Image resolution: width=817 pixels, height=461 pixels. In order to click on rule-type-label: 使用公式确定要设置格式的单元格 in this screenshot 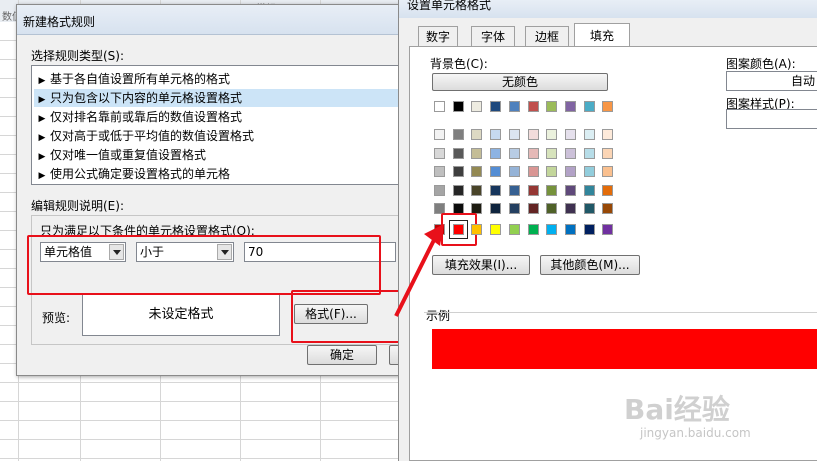, I will do `click(140, 174)`.